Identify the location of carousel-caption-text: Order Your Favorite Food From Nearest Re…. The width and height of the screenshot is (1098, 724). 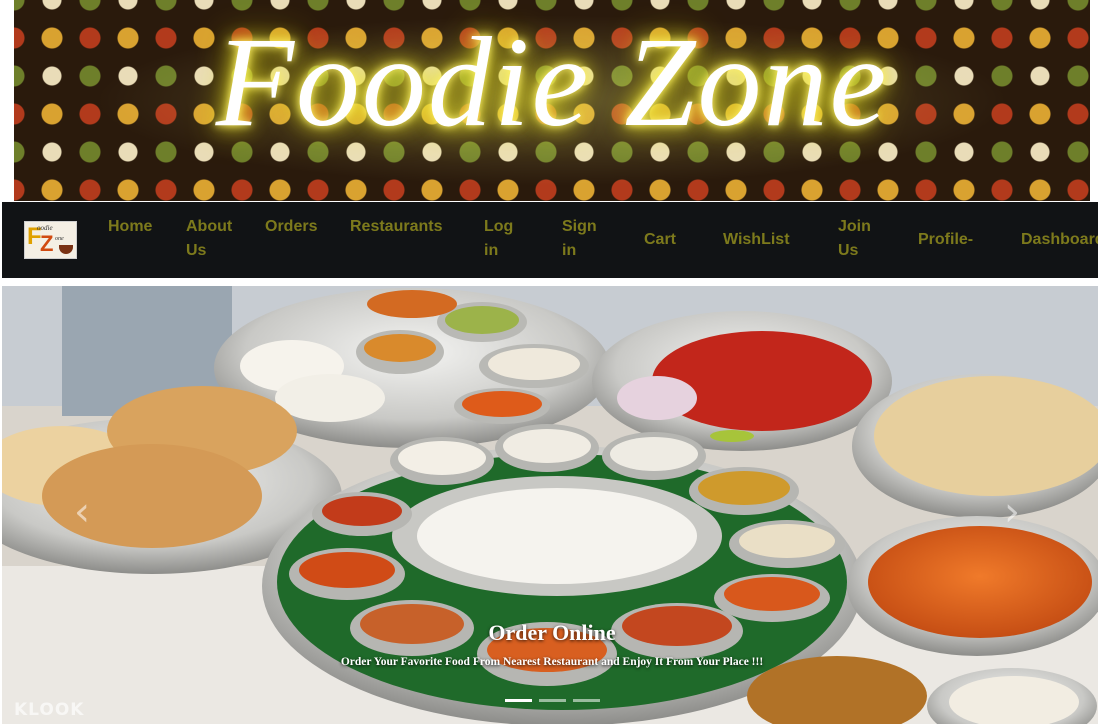
(552, 662).